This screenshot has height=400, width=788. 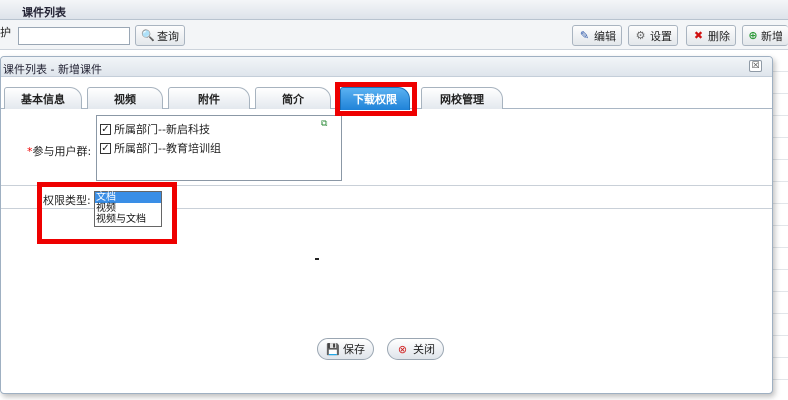 What do you see at coordinates (155, 129) in the screenshot?
I see `list-item: ✓ 所属部门--新启科技` at bounding box center [155, 129].